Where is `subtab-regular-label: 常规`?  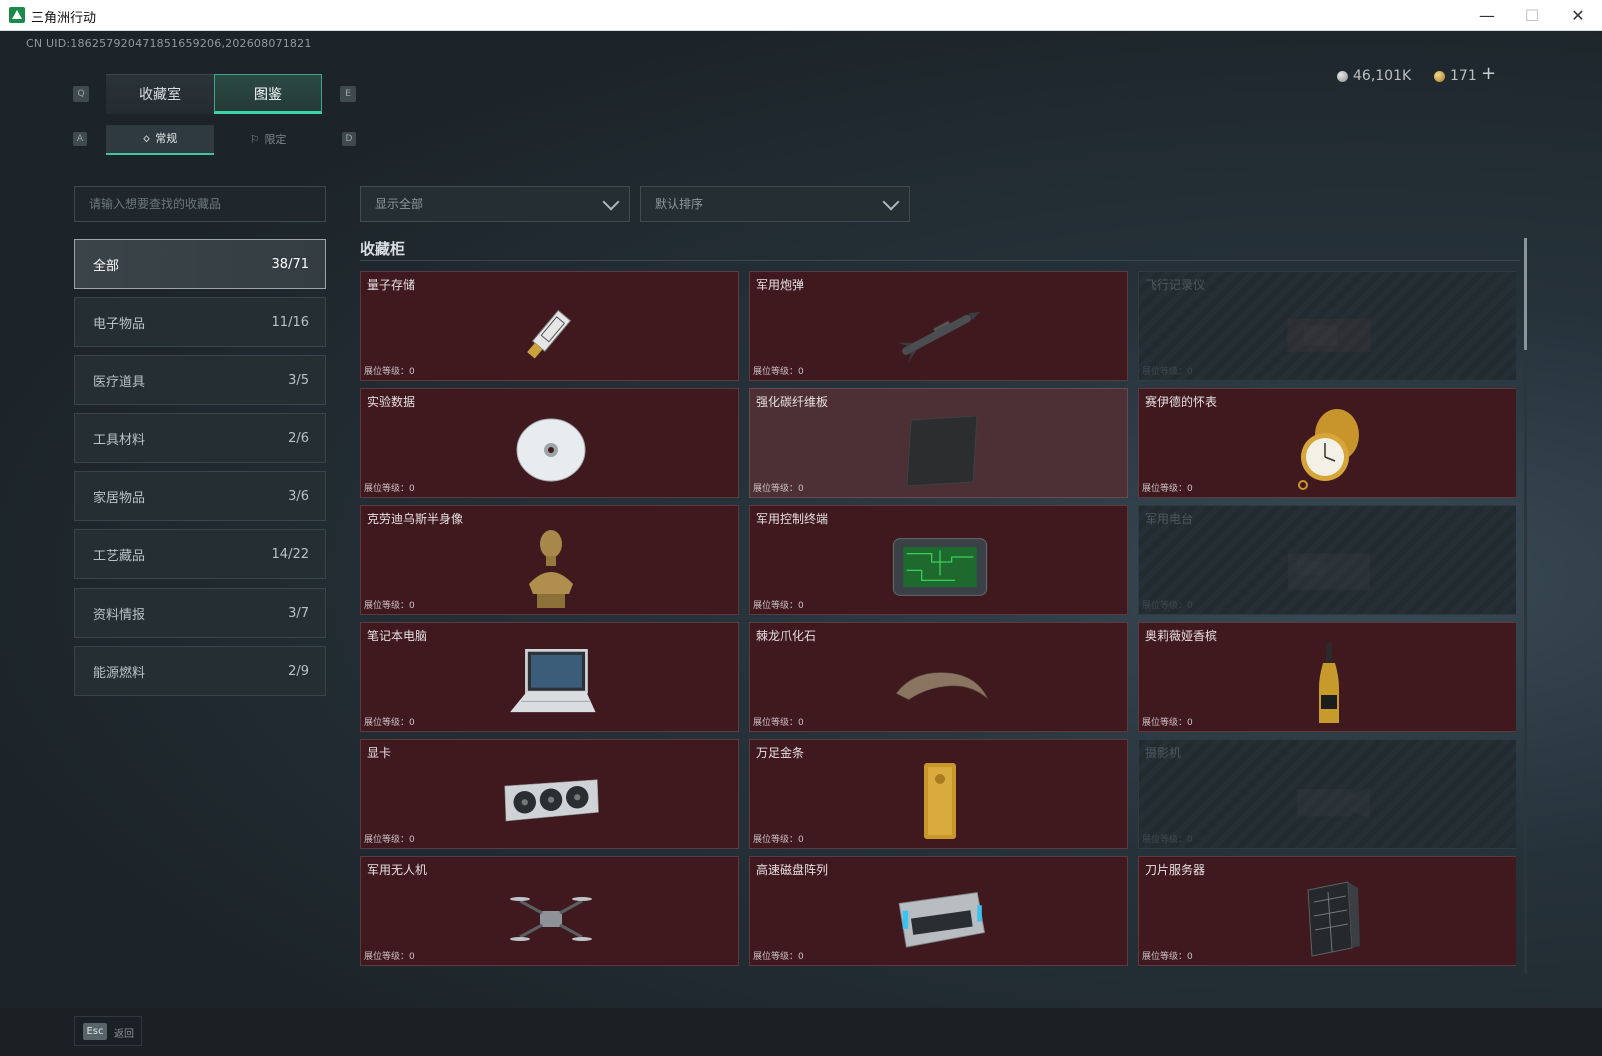
subtab-regular-label: 常规 is located at coordinates (166, 138).